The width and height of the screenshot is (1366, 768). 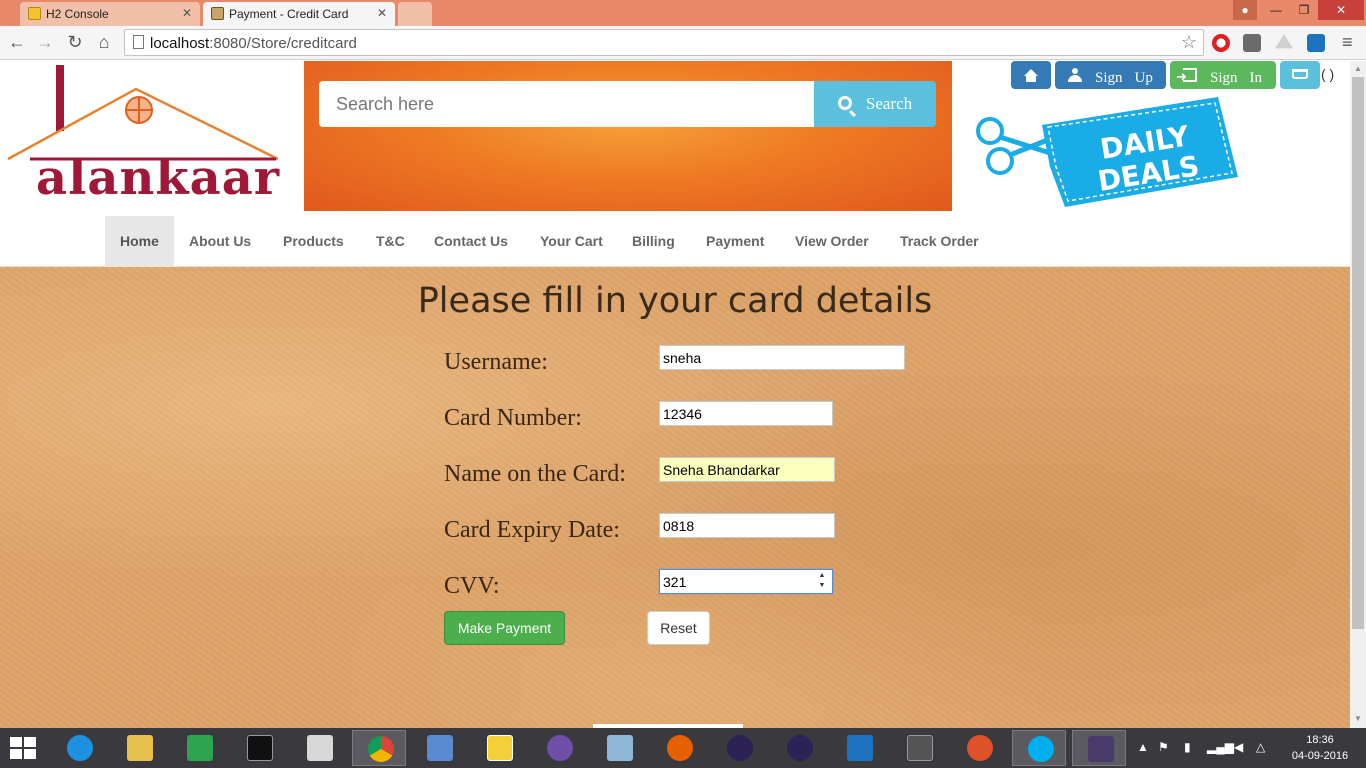 I want to click on app-blue-icon, so click(x=859, y=748).